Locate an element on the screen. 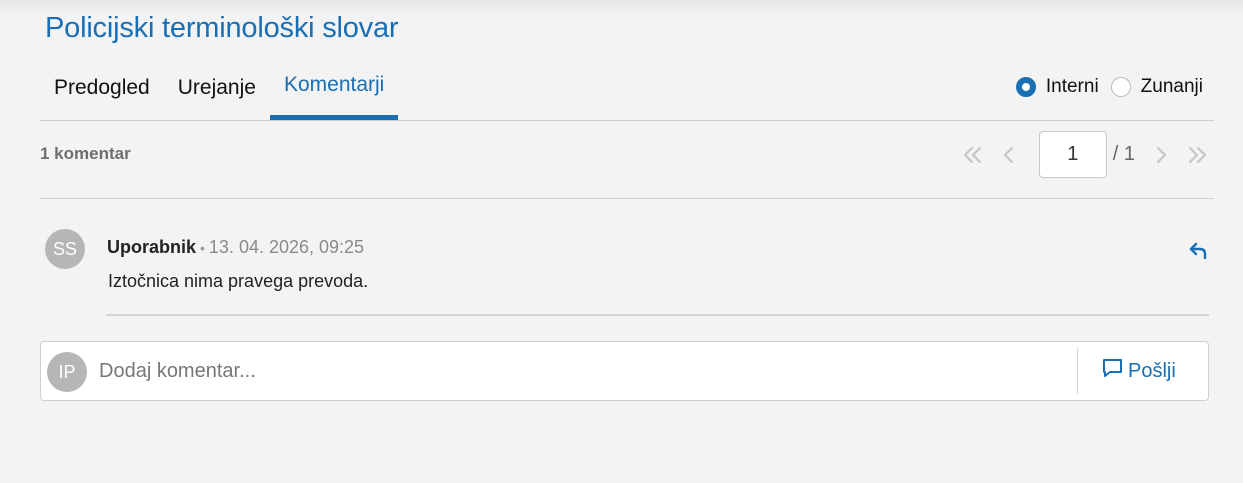  page-title: Policijski terminološki slovar is located at coordinates (222, 28).